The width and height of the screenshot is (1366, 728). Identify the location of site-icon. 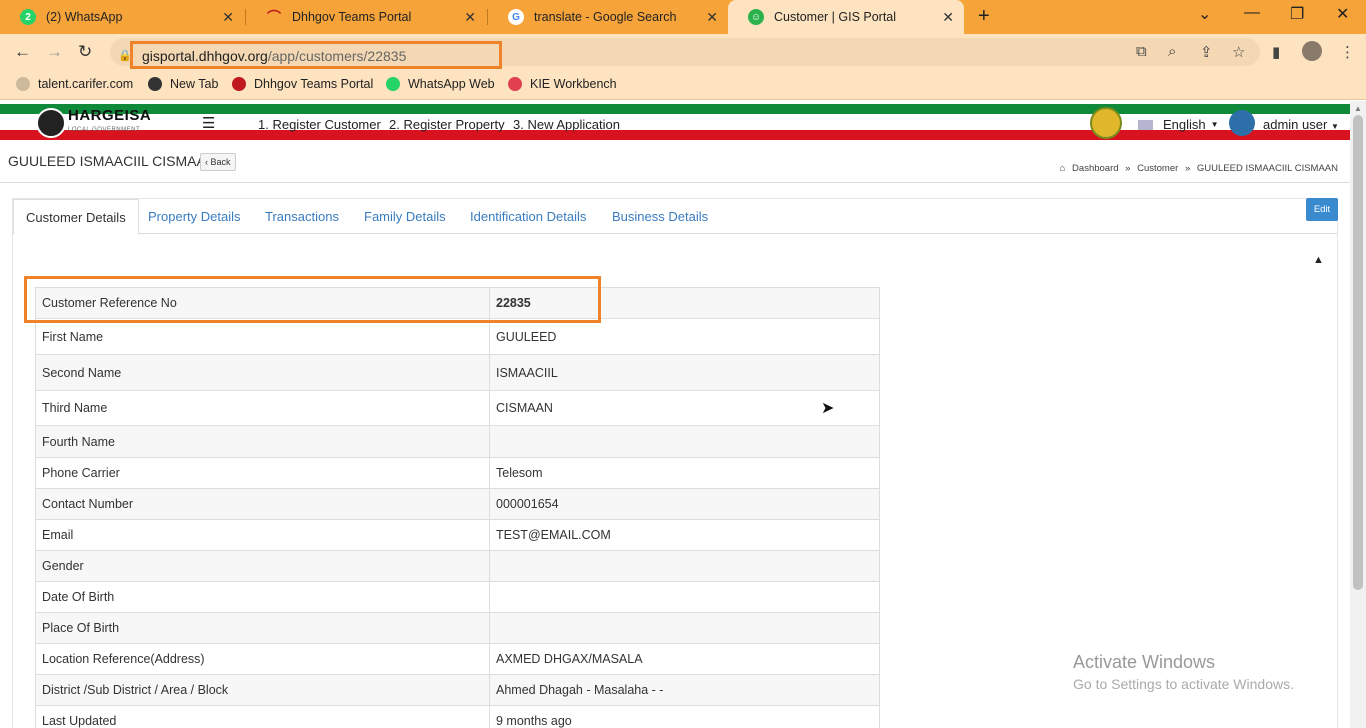
(23, 84).